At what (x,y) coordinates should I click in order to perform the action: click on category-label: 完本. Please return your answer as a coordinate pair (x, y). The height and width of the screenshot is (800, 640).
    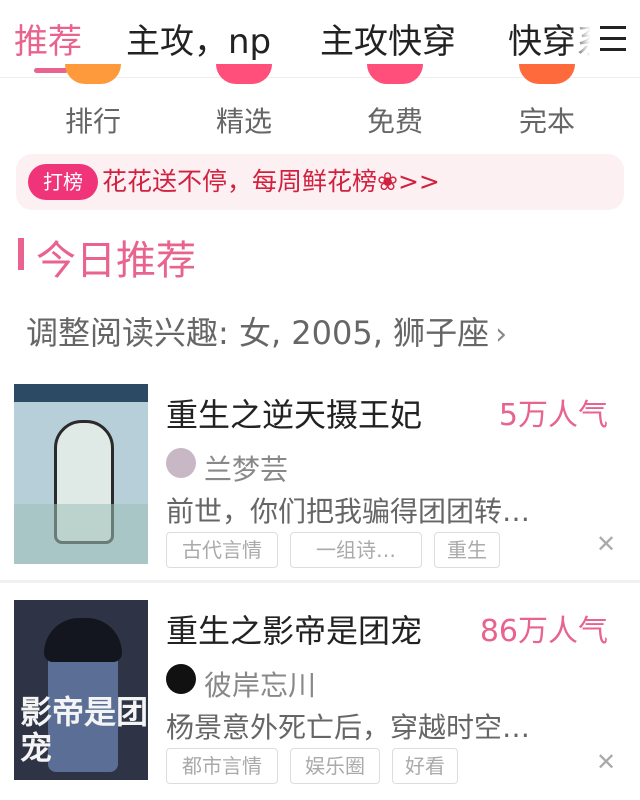
    Looking at the image, I should click on (546, 121).